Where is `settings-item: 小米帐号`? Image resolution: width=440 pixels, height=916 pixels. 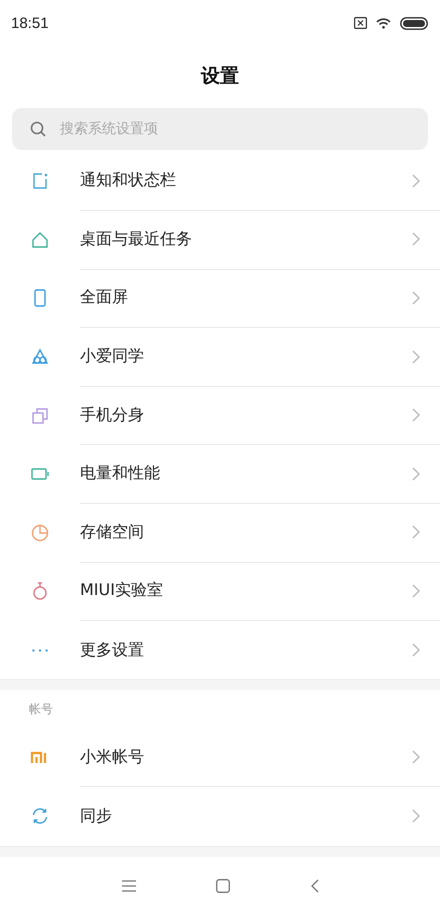 settings-item: 小米帐号 is located at coordinates (220, 757).